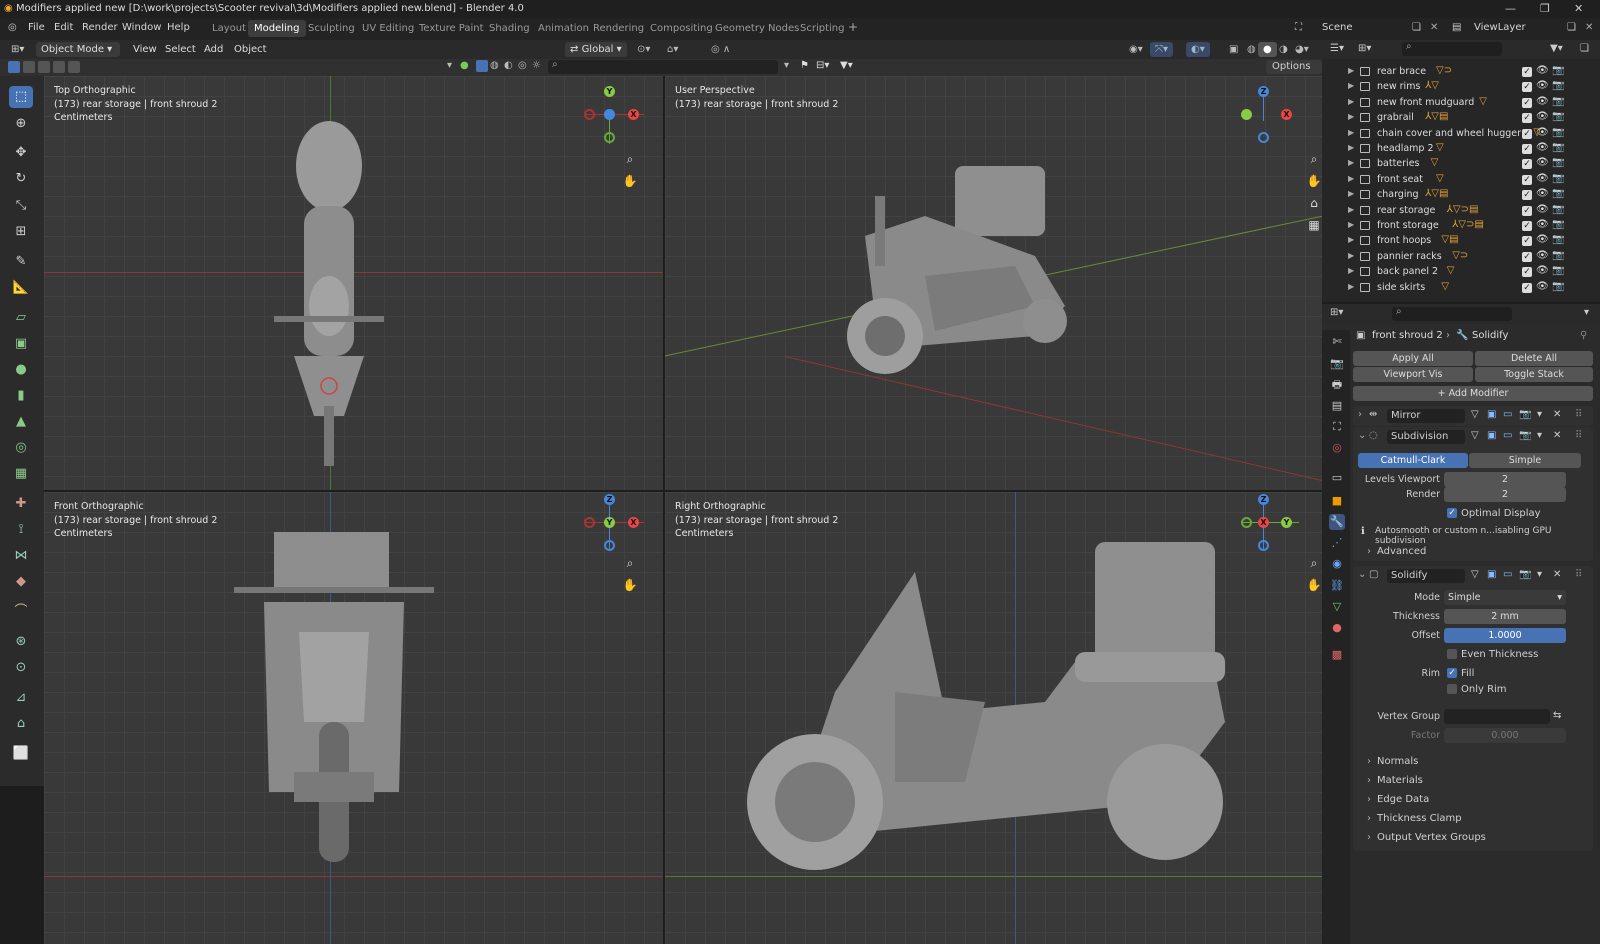 The height and width of the screenshot is (944, 1600). Describe the element at coordinates (12, 27) in the screenshot. I see `blender-menu-icon: ◎` at that location.